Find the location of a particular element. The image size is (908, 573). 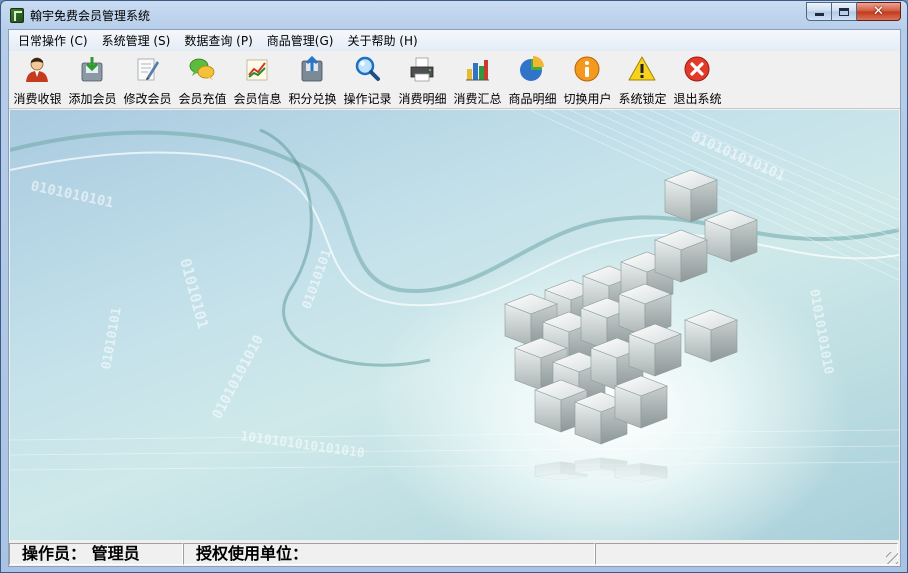

points-exchange-icon is located at coordinates (312, 68).